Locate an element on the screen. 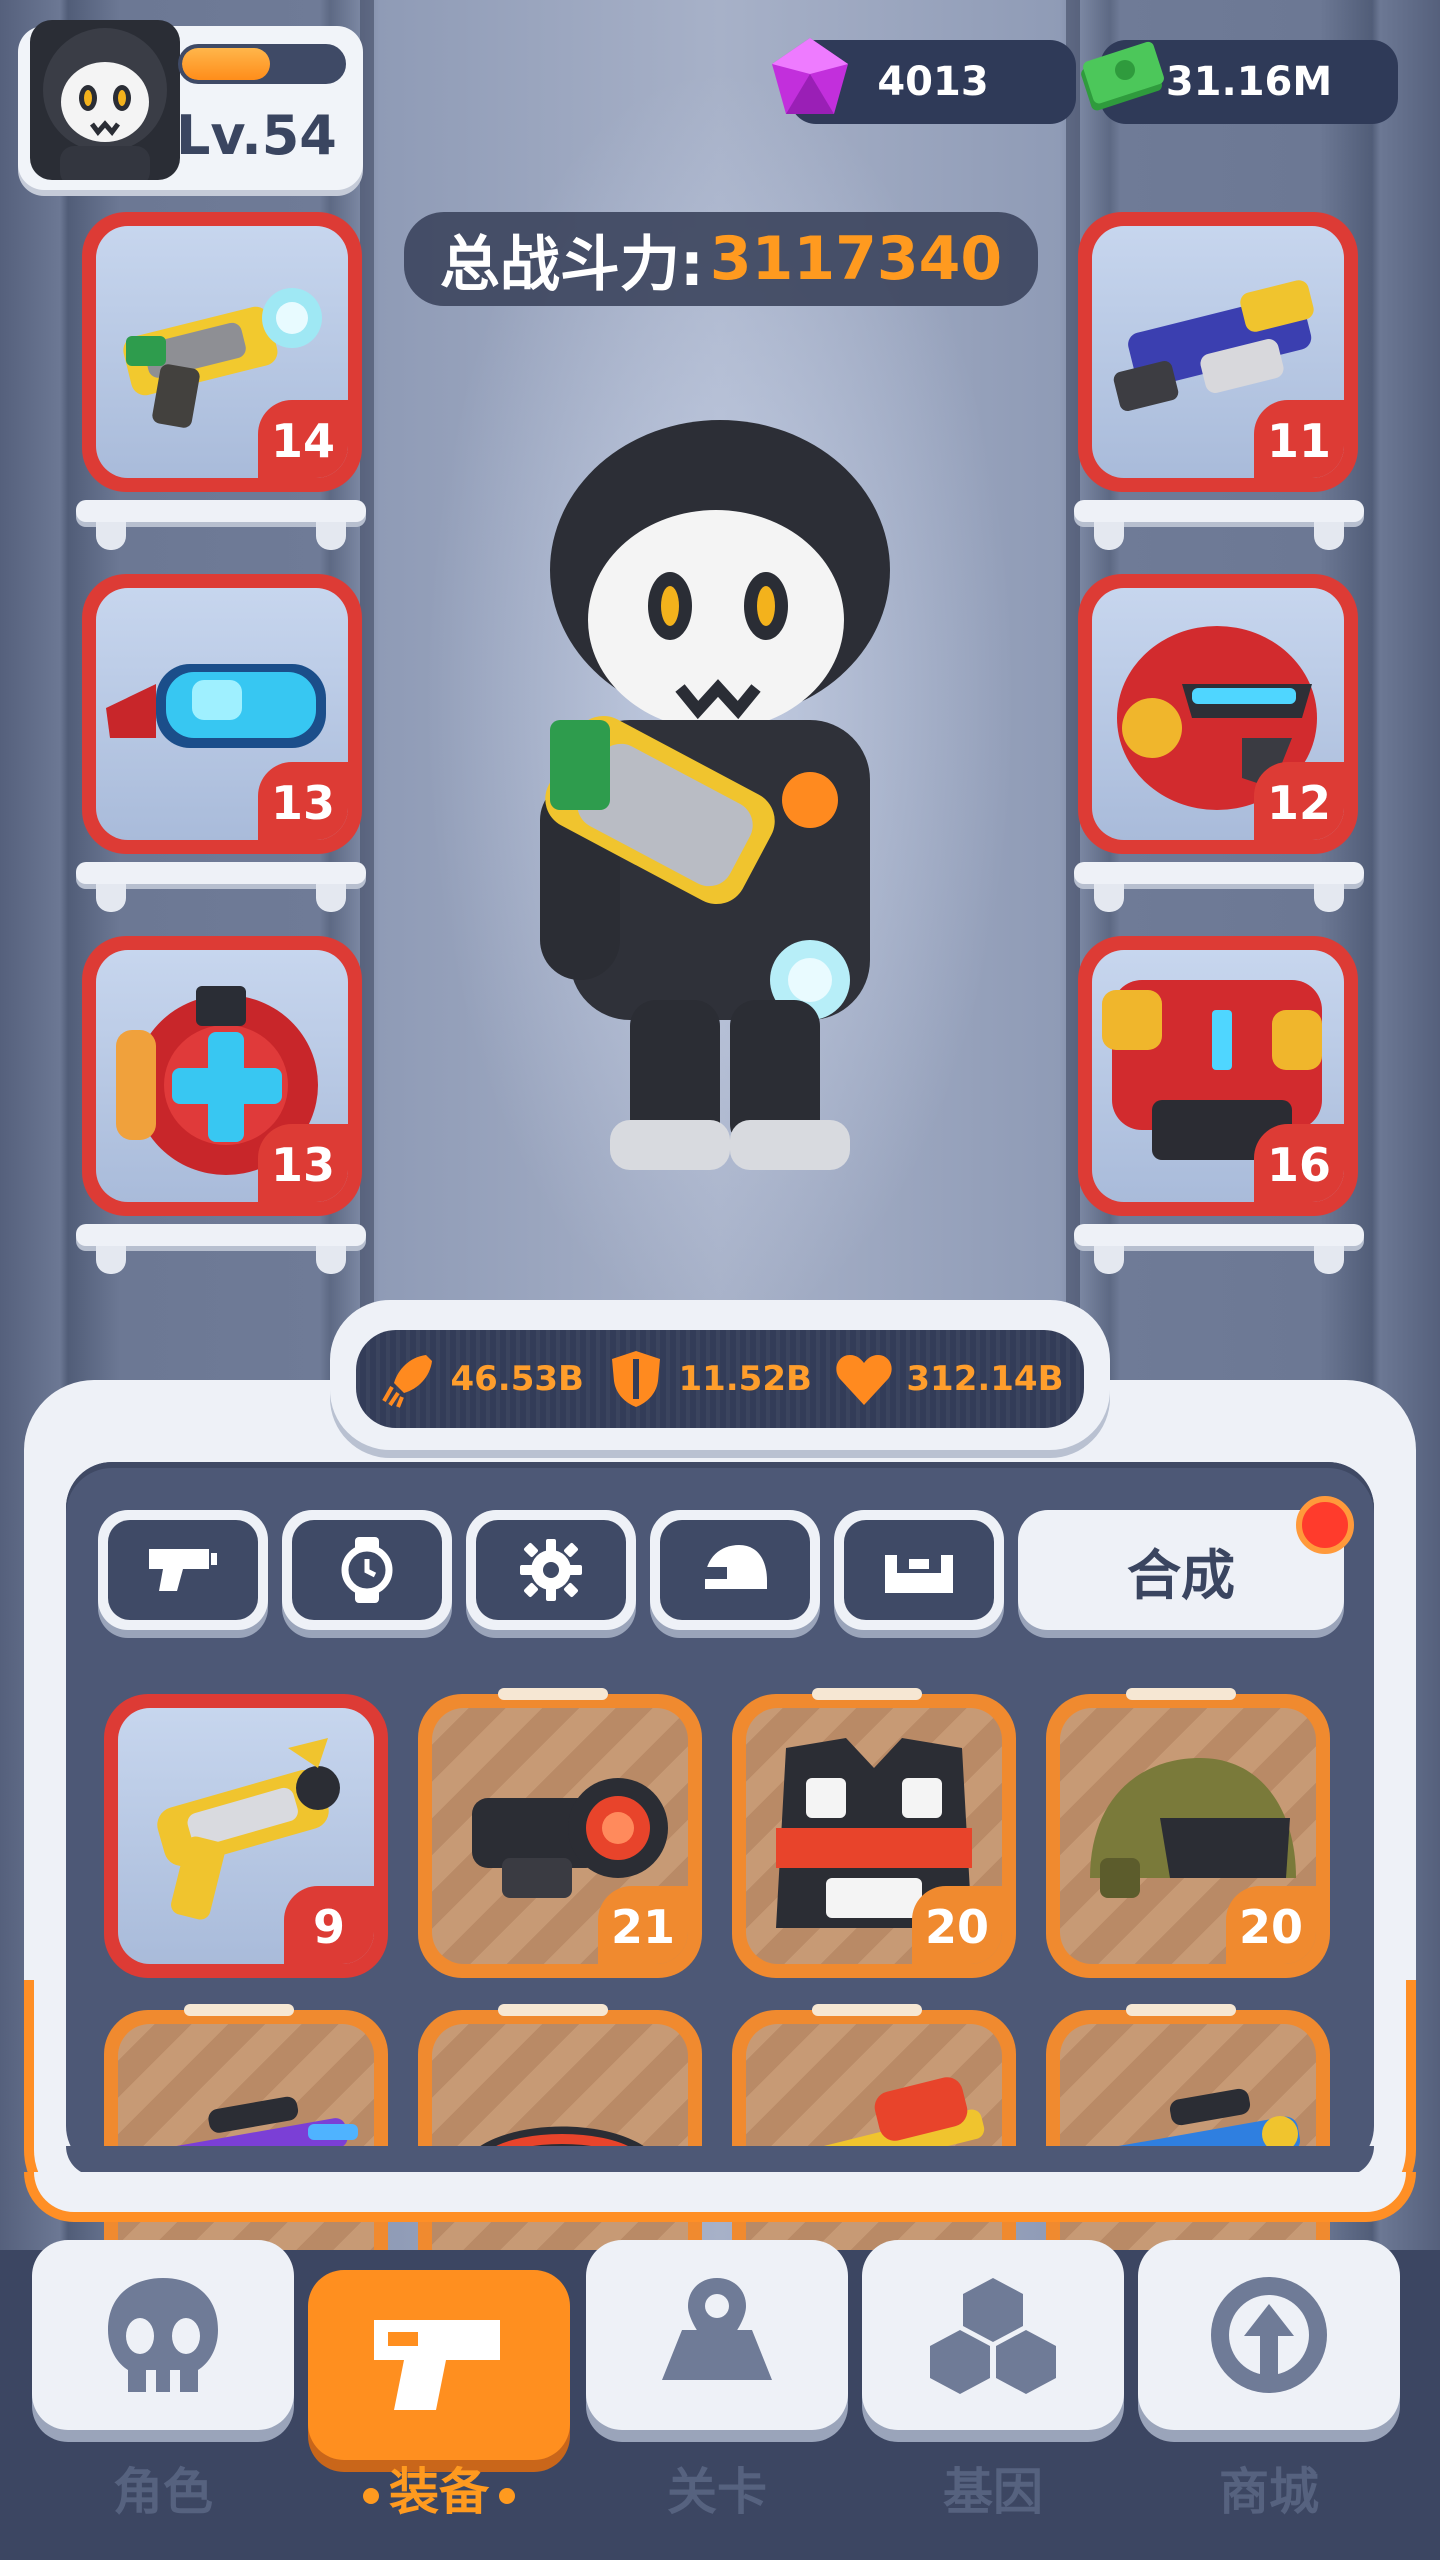 This screenshot has width=1440, height=2560. item-level-badge: 9 is located at coordinates (329, 1925).